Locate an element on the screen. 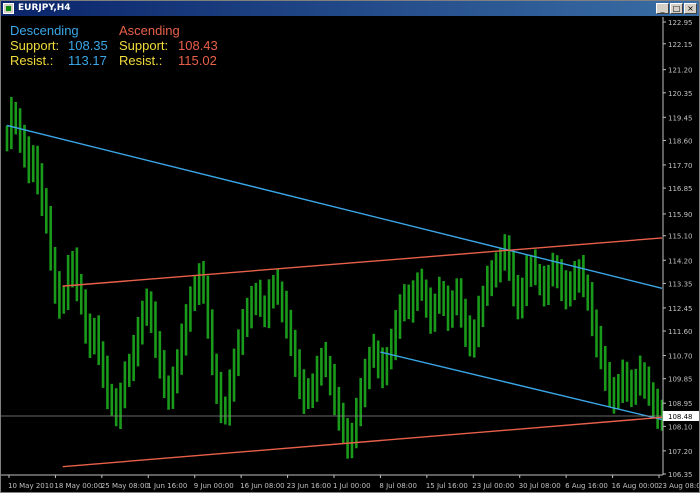 This screenshot has width=700, height=493. window-title: EURJPY,H4 is located at coordinates (44, 8).